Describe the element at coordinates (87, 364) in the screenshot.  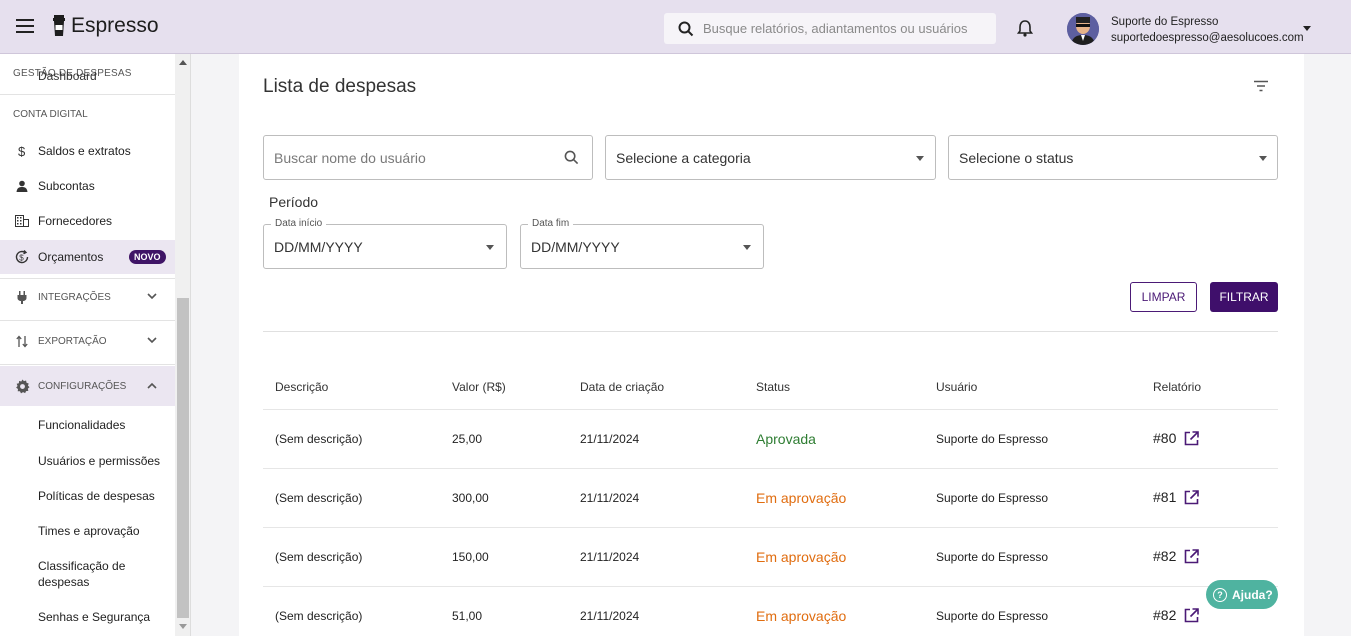
I see `divider` at that location.